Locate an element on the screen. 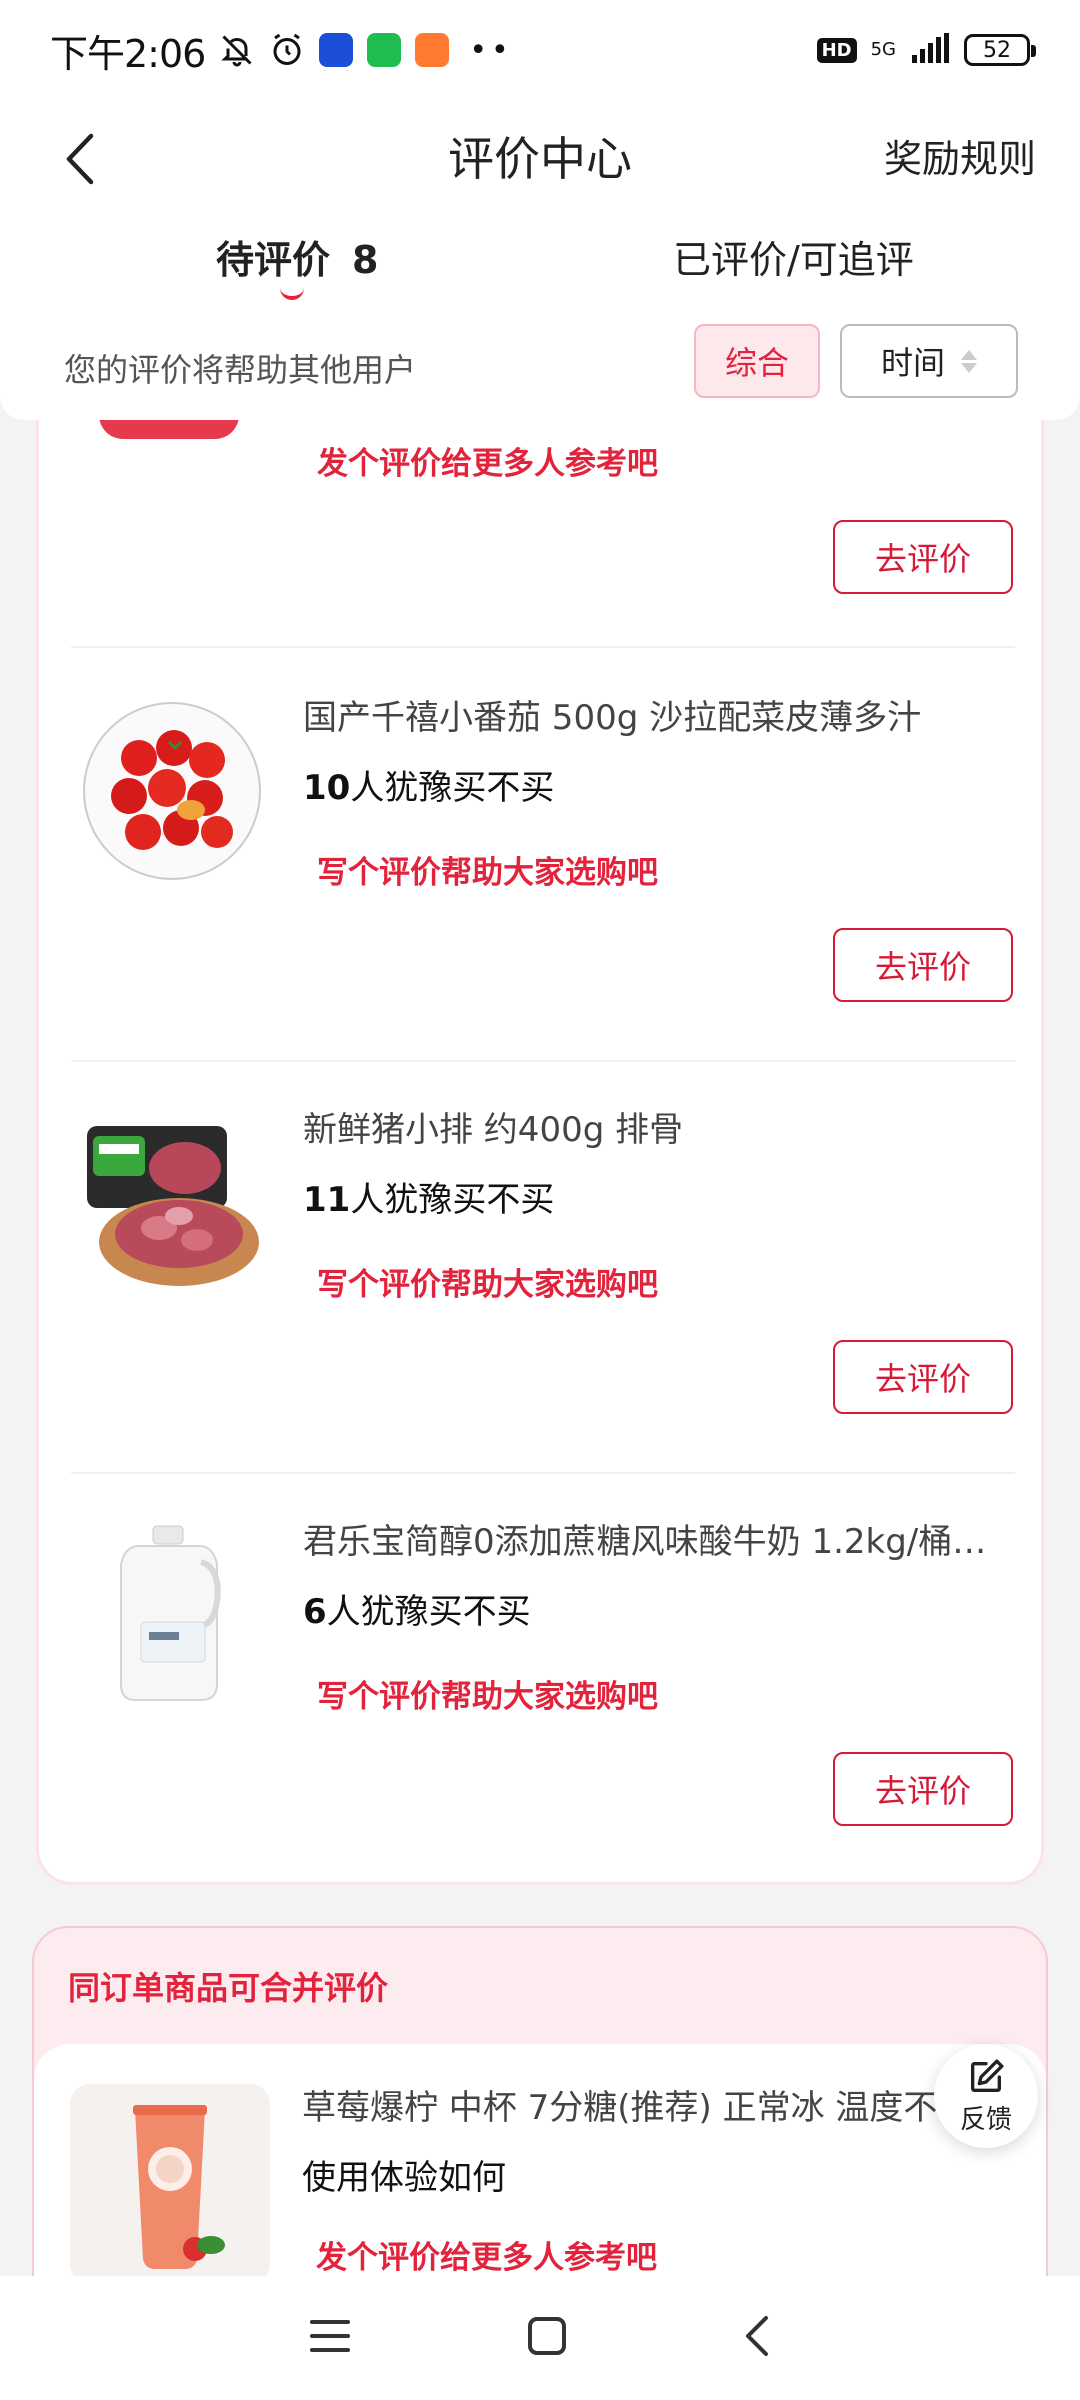 The height and width of the screenshot is (2400, 1080). home-icon is located at coordinates (547, 2338).